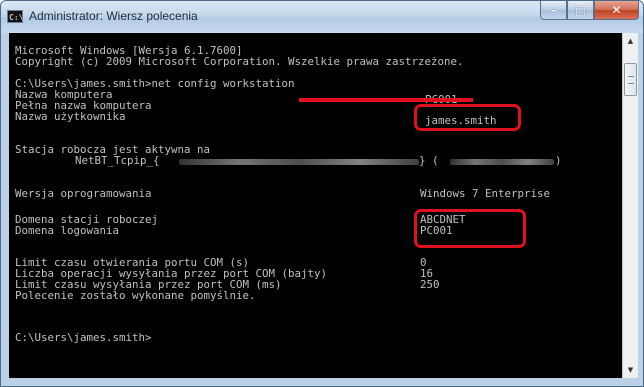 The width and height of the screenshot is (644, 387). I want to click on command-prompt: C:\Users\james.smith>, so click(83, 337).